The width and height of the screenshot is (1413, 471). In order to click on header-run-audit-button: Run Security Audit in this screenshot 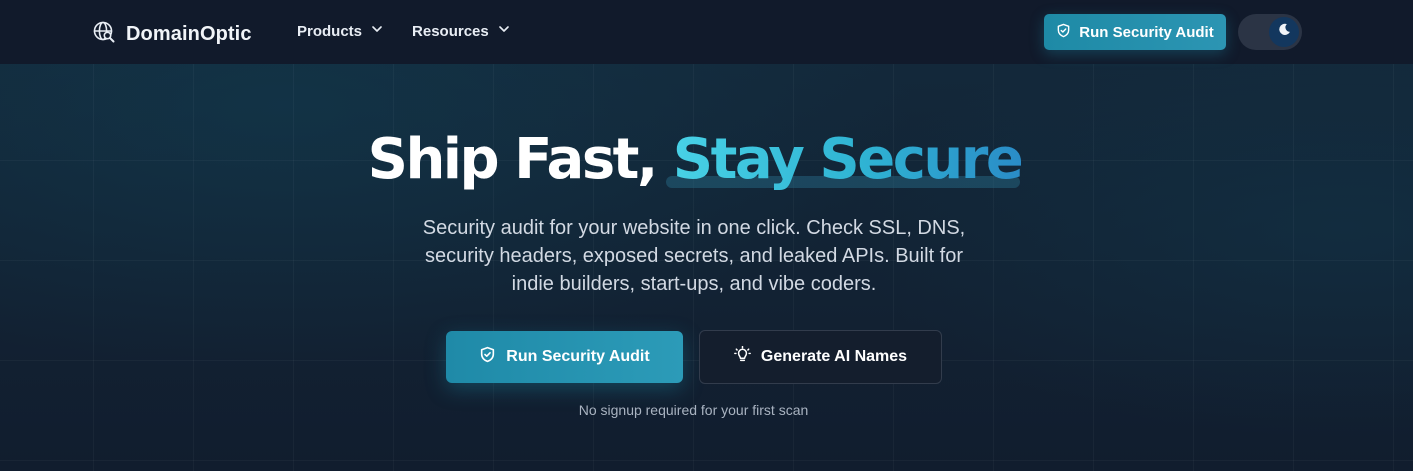, I will do `click(1135, 32)`.